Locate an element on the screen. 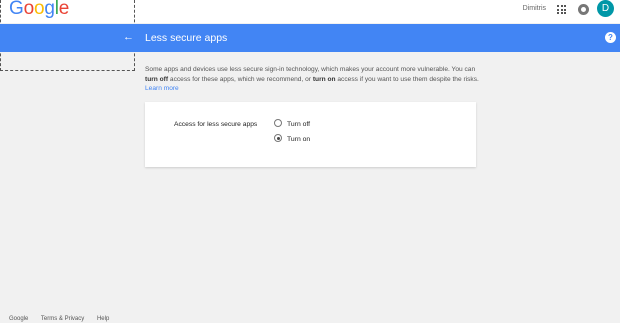 This screenshot has width=620, height=323. page-title: Less secure apps is located at coordinates (186, 38).